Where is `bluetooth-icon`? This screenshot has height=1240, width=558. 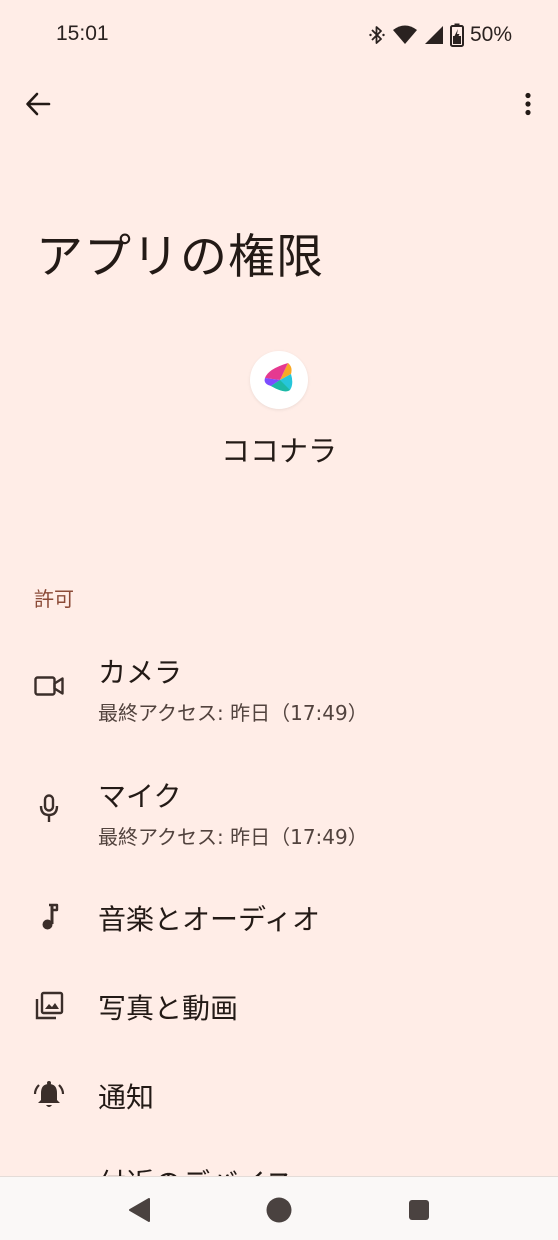 bluetooth-icon is located at coordinates (377, 35).